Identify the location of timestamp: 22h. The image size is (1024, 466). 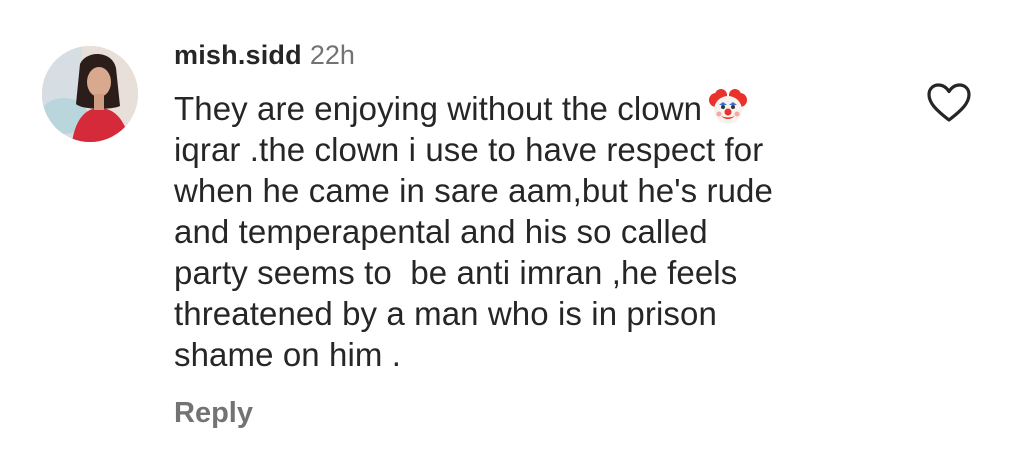
(332, 55).